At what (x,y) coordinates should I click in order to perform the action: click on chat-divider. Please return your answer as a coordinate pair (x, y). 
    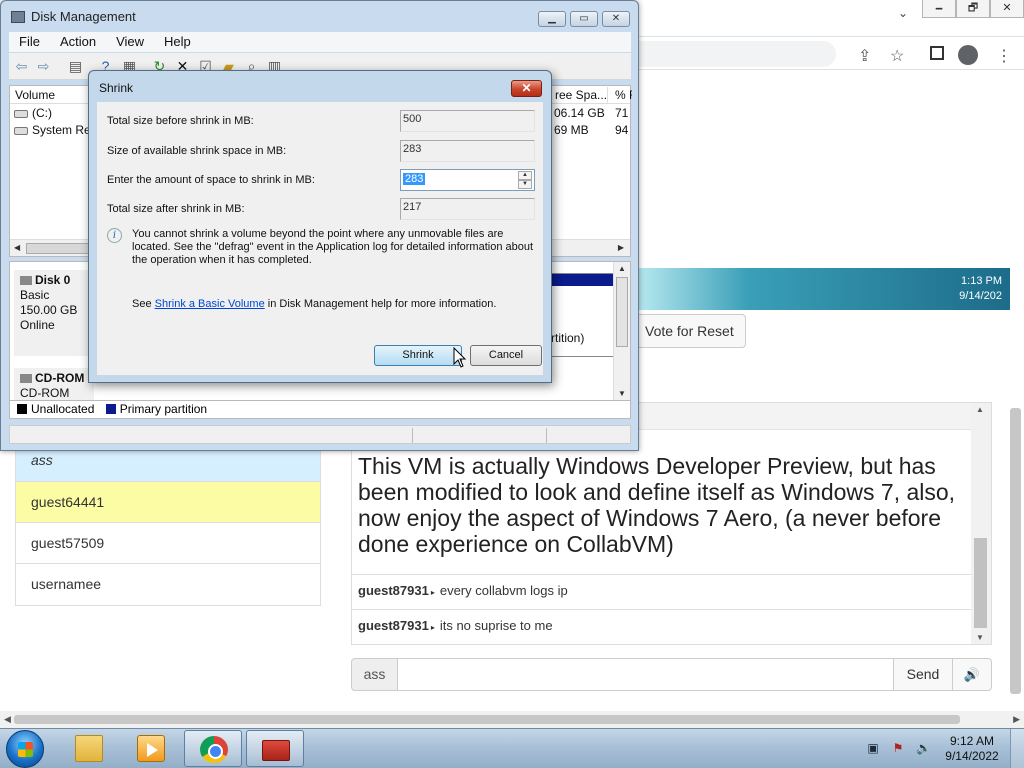
    Looking at the image, I should click on (662, 609).